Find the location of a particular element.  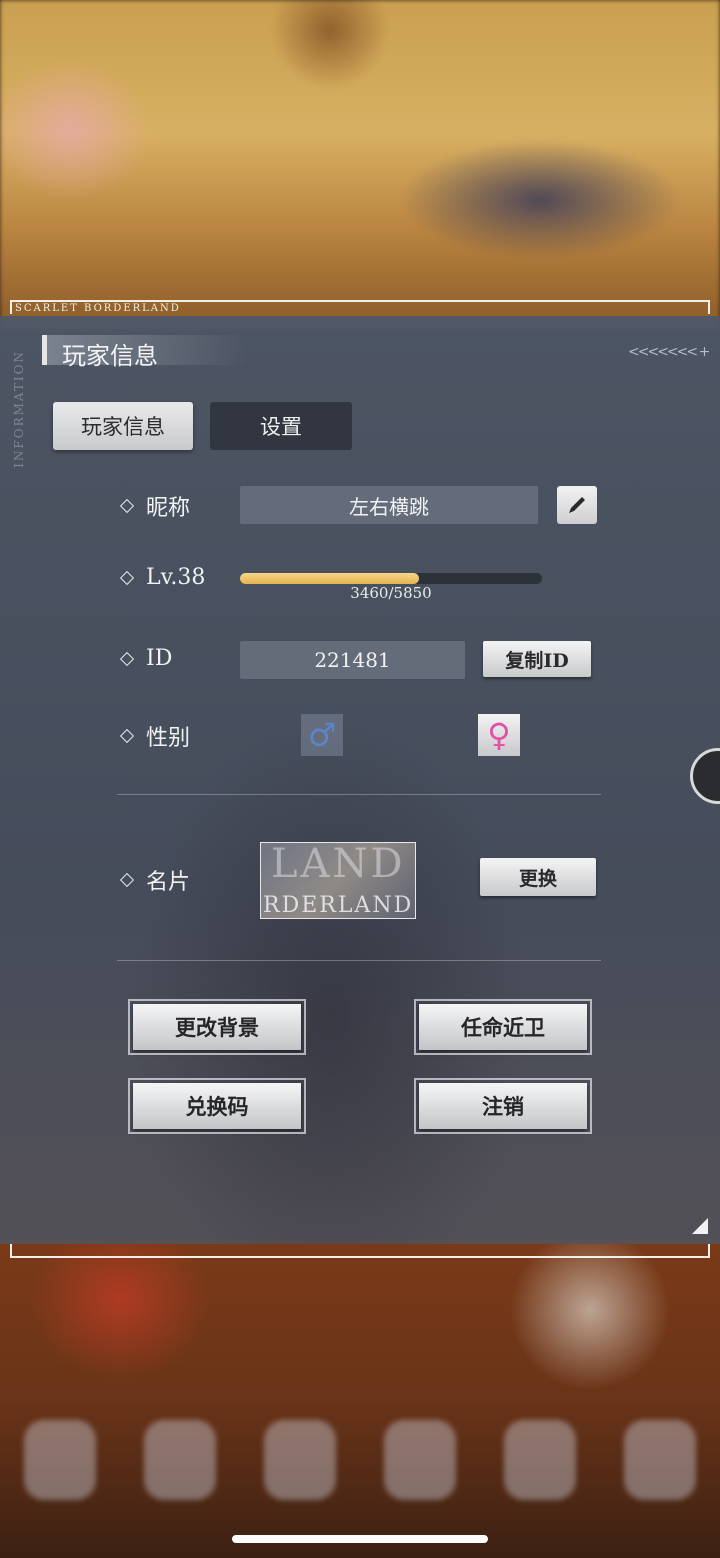

id-field: 221481 is located at coordinates (352, 660).